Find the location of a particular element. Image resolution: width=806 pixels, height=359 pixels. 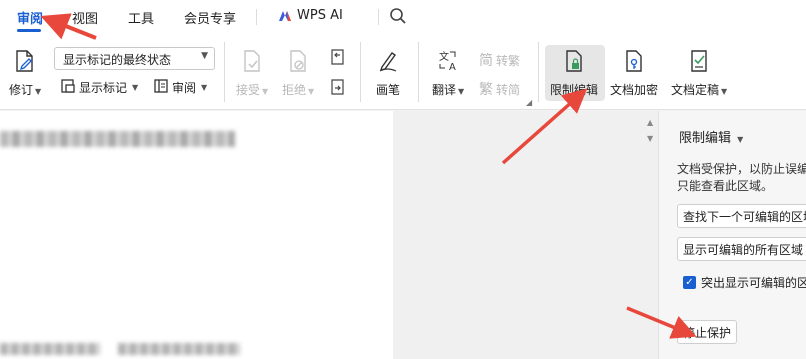

revise-label: 修订 is located at coordinates (21, 90).